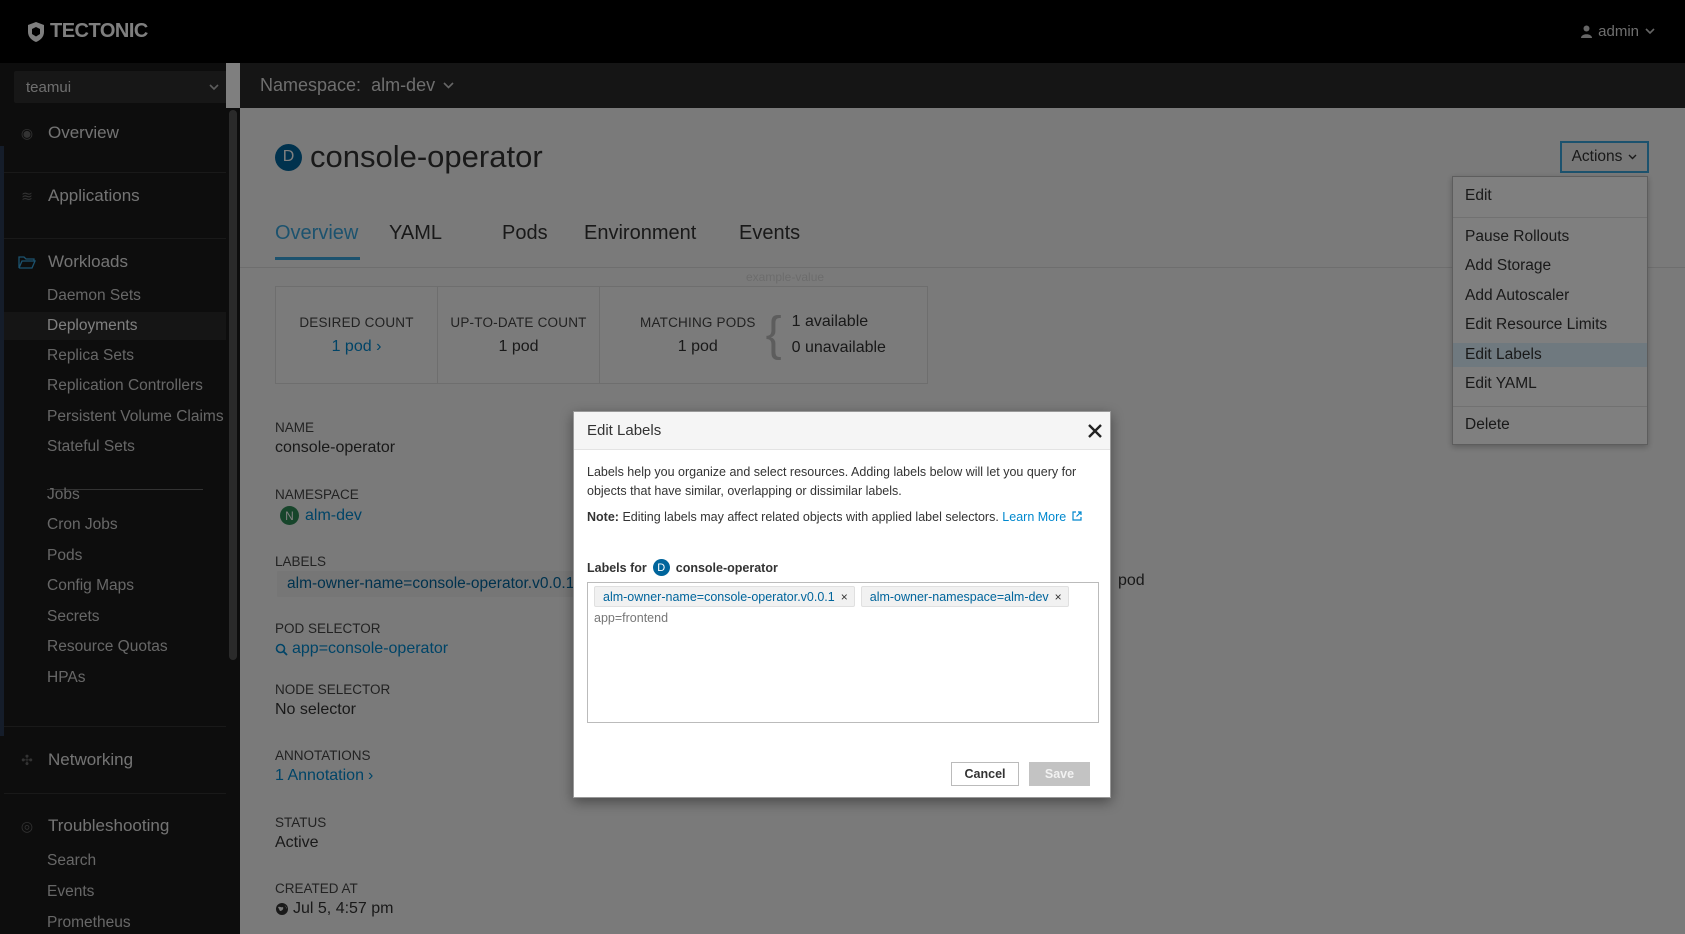 This screenshot has height=934, width=1685. What do you see at coordinates (617, 567) in the screenshot?
I see `labels-for-text: Labels for` at bounding box center [617, 567].